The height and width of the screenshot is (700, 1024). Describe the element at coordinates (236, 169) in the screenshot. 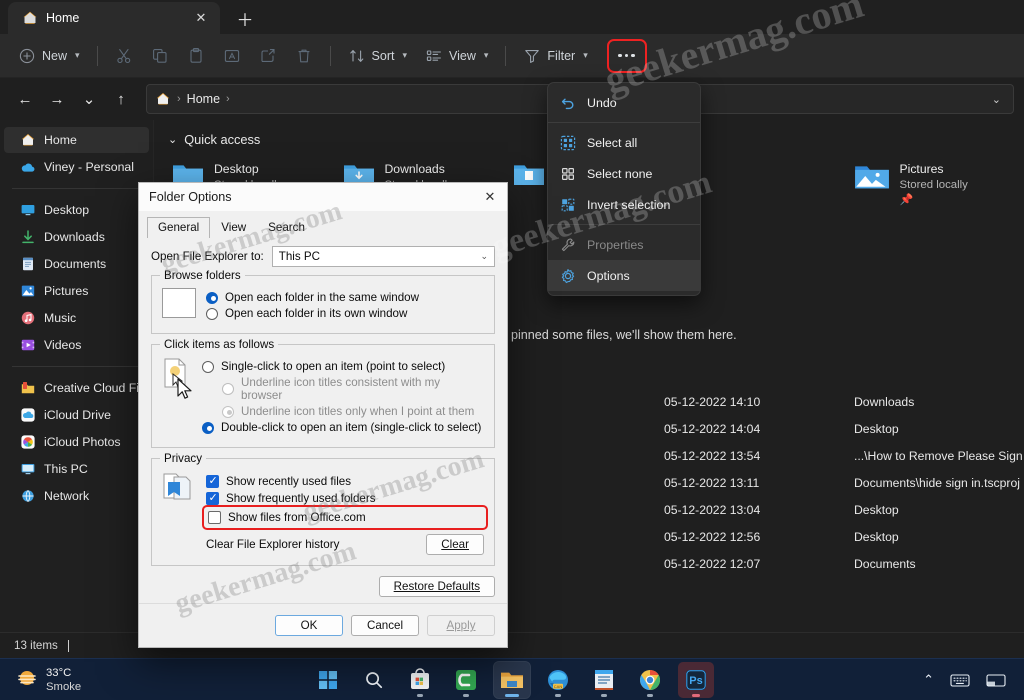

I see `quick-access-name: Desktop` at that location.